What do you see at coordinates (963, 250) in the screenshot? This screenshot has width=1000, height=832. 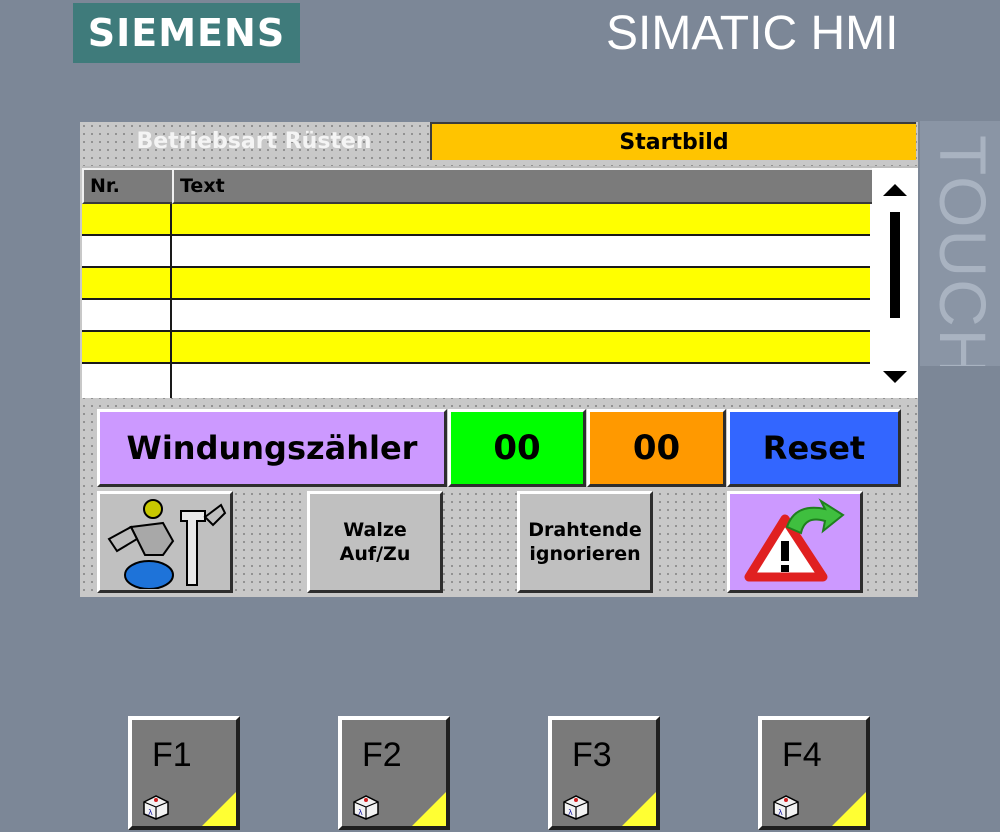 I see `touch-label-text: TOUCH` at bounding box center [963, 250].